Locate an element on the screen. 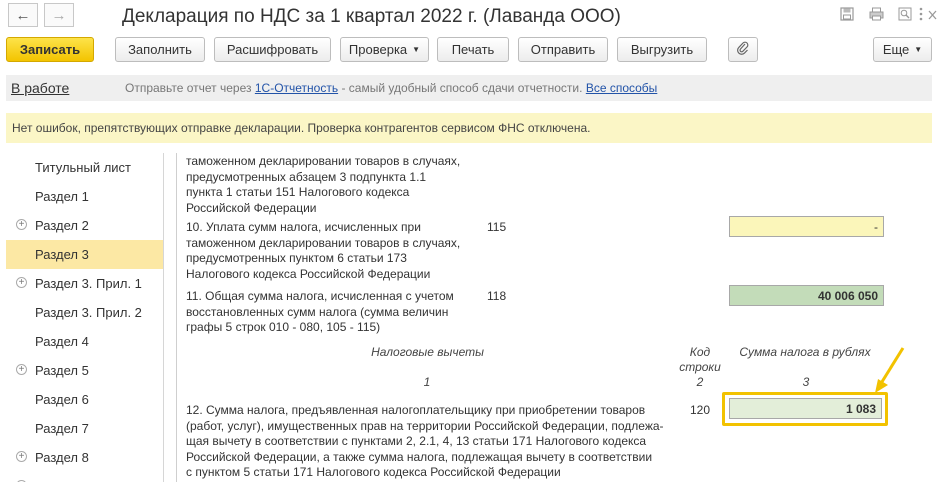 This screenshot has width=937, height=482. paperclip-icon is located at coordinates (743, 49).